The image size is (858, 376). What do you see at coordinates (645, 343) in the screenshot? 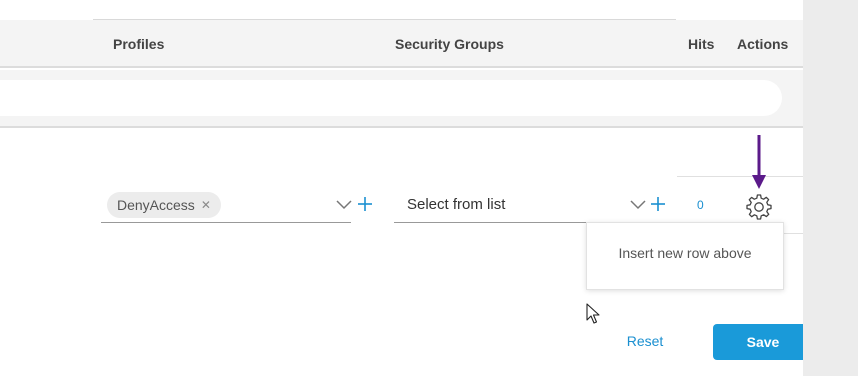
I see `reset-button: Reset` at bounding box center [645, 343].